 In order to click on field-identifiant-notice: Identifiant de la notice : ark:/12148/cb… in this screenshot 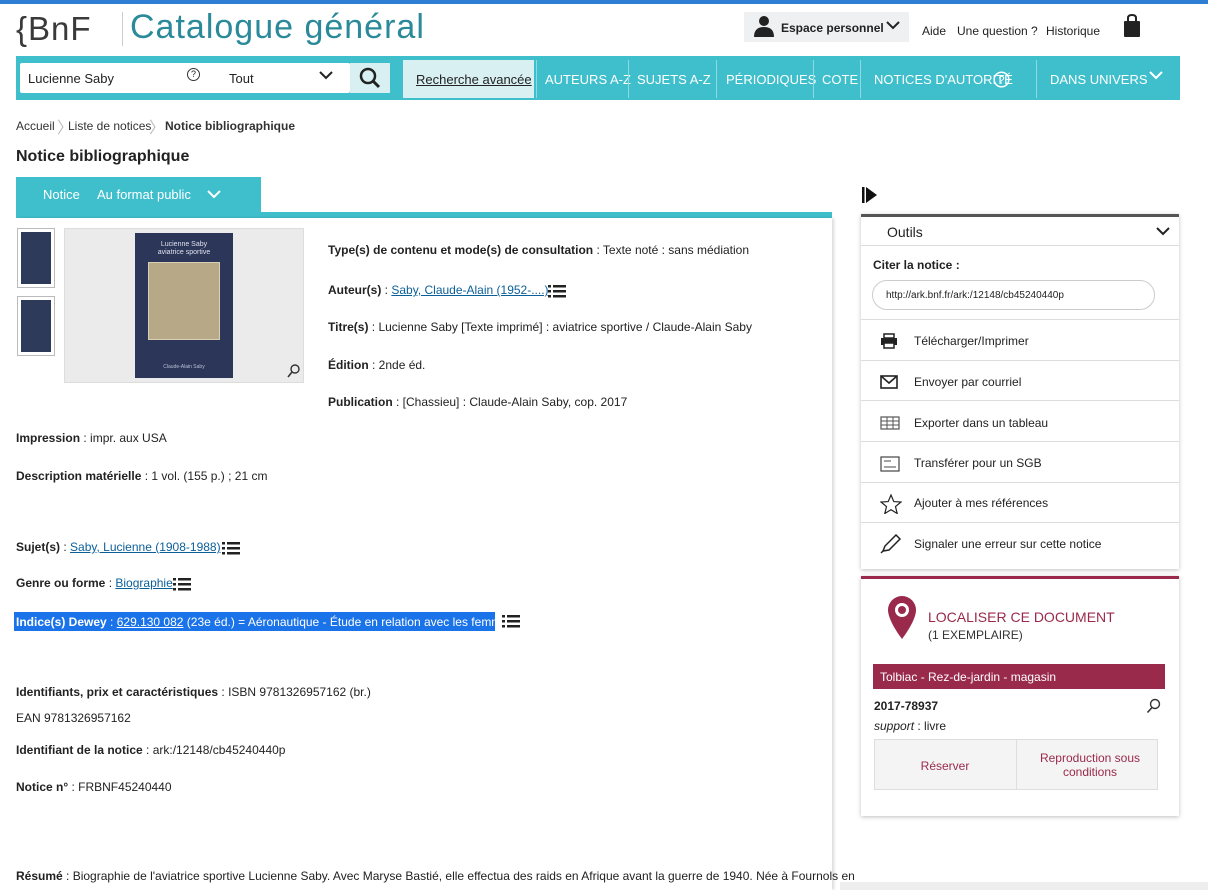, I will do `click(151, 750)`.